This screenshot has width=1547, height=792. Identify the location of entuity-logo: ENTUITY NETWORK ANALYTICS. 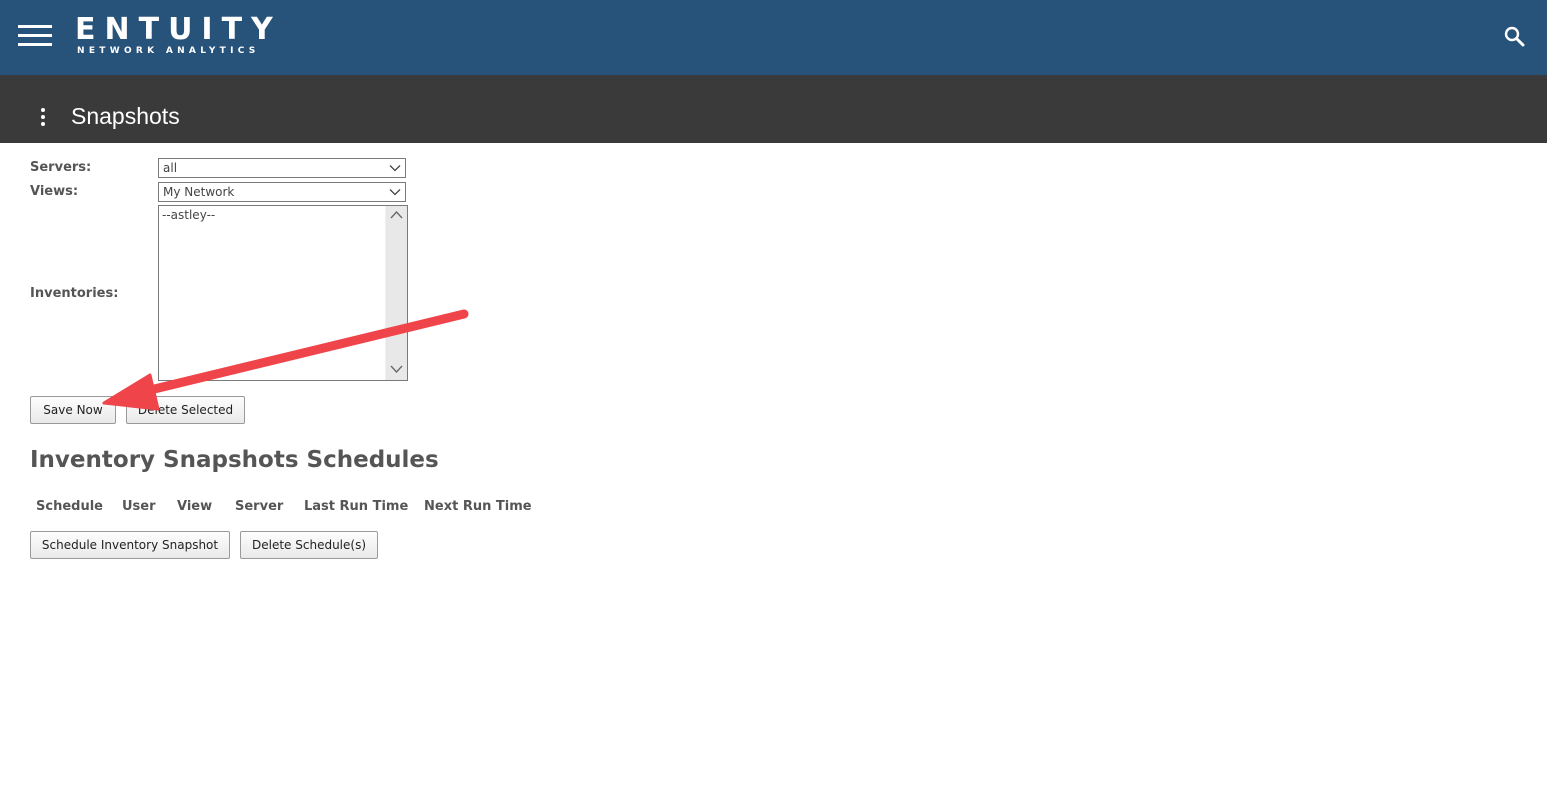
(178, 34).